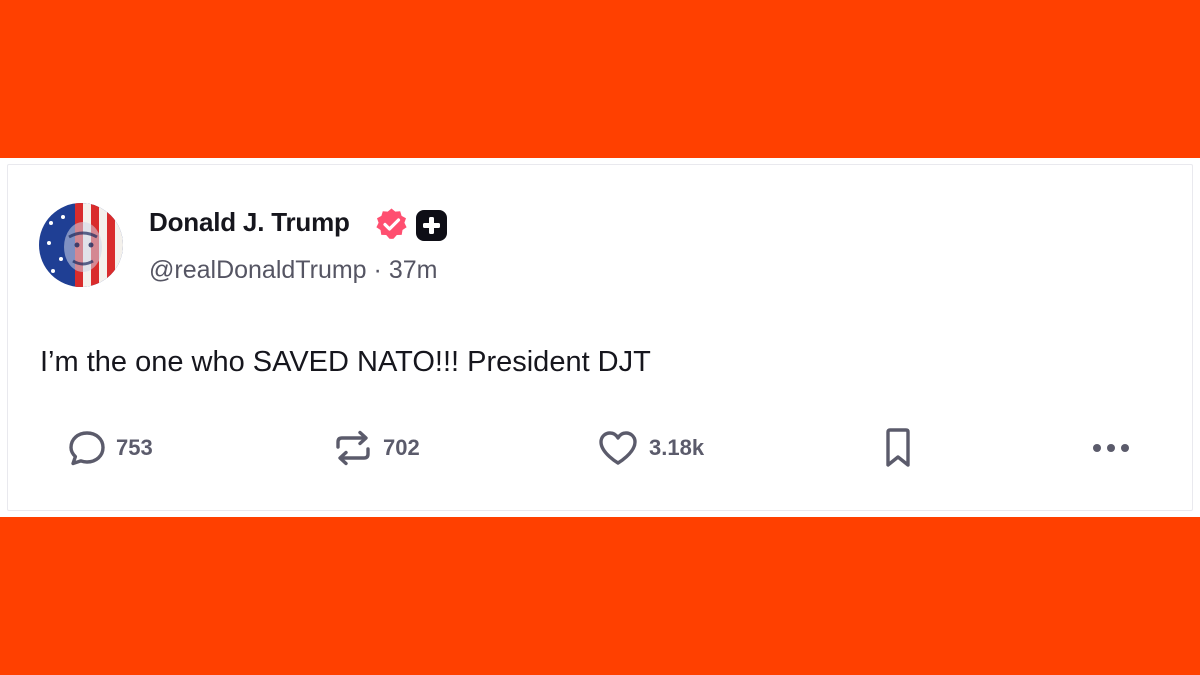 This screenshot has height=675, width=1200. I want to click on more-options-button, so click(1111, 448).